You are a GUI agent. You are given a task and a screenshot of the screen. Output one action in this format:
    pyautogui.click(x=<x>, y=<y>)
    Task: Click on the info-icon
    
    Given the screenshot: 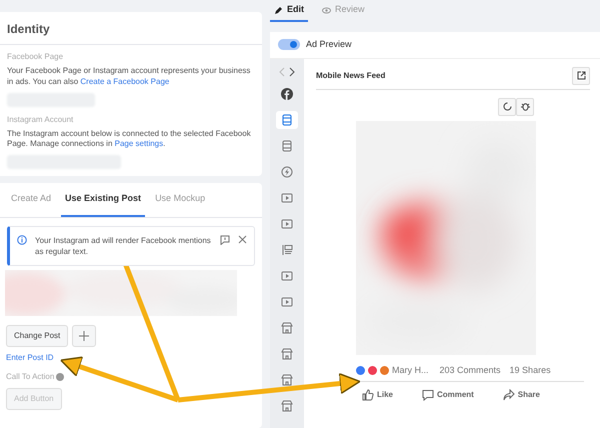 What is the action you would take?
    pyautogui.click(x=22, y=239)
    